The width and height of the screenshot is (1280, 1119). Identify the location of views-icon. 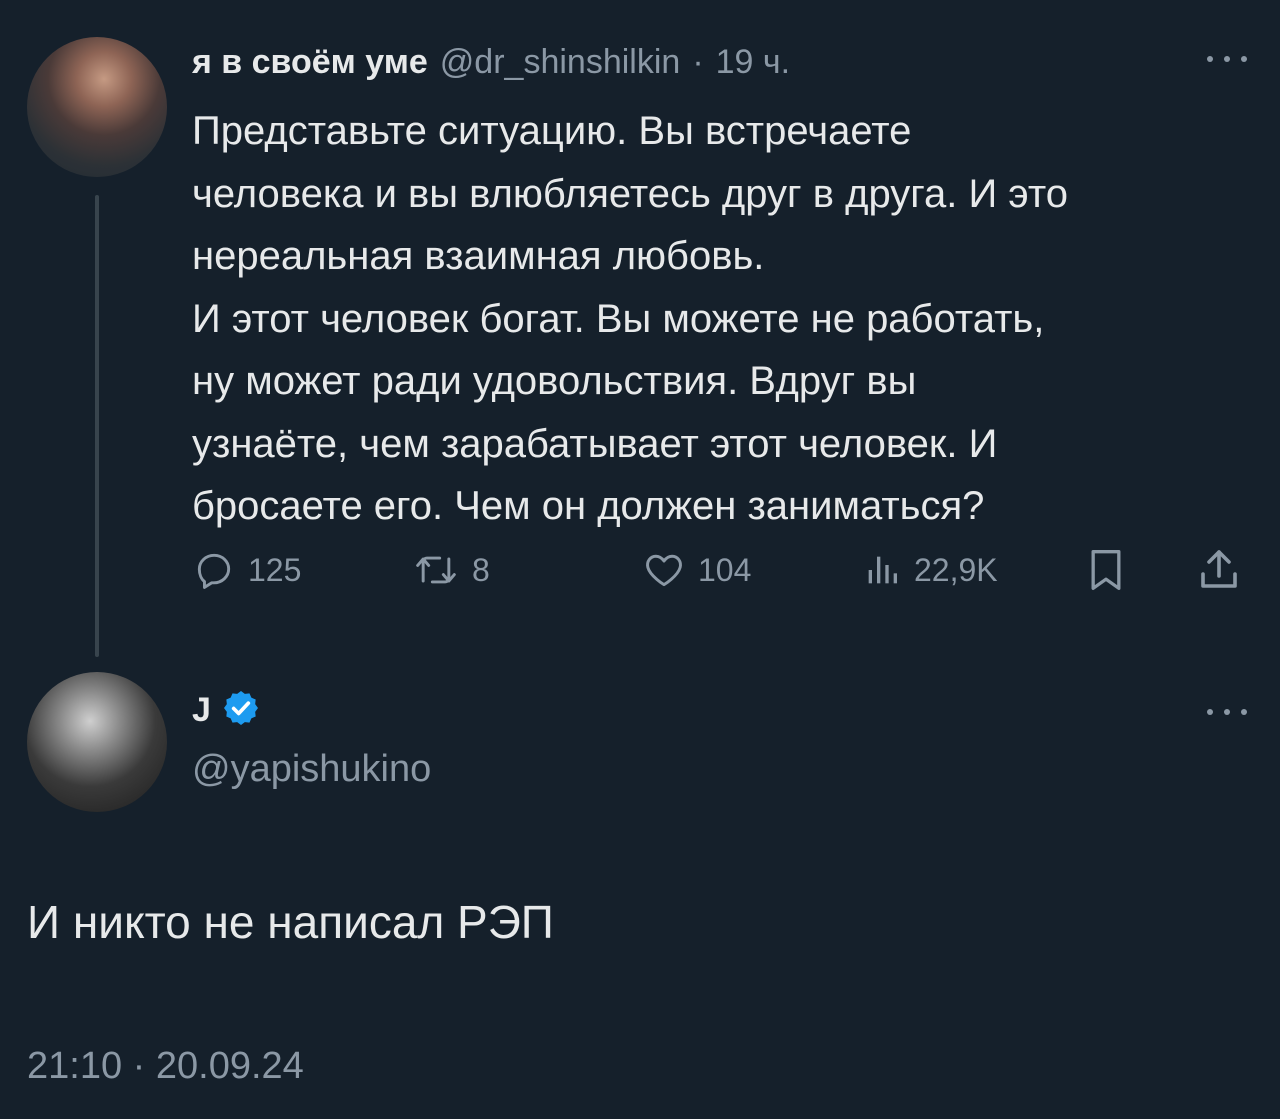
(882, 570).